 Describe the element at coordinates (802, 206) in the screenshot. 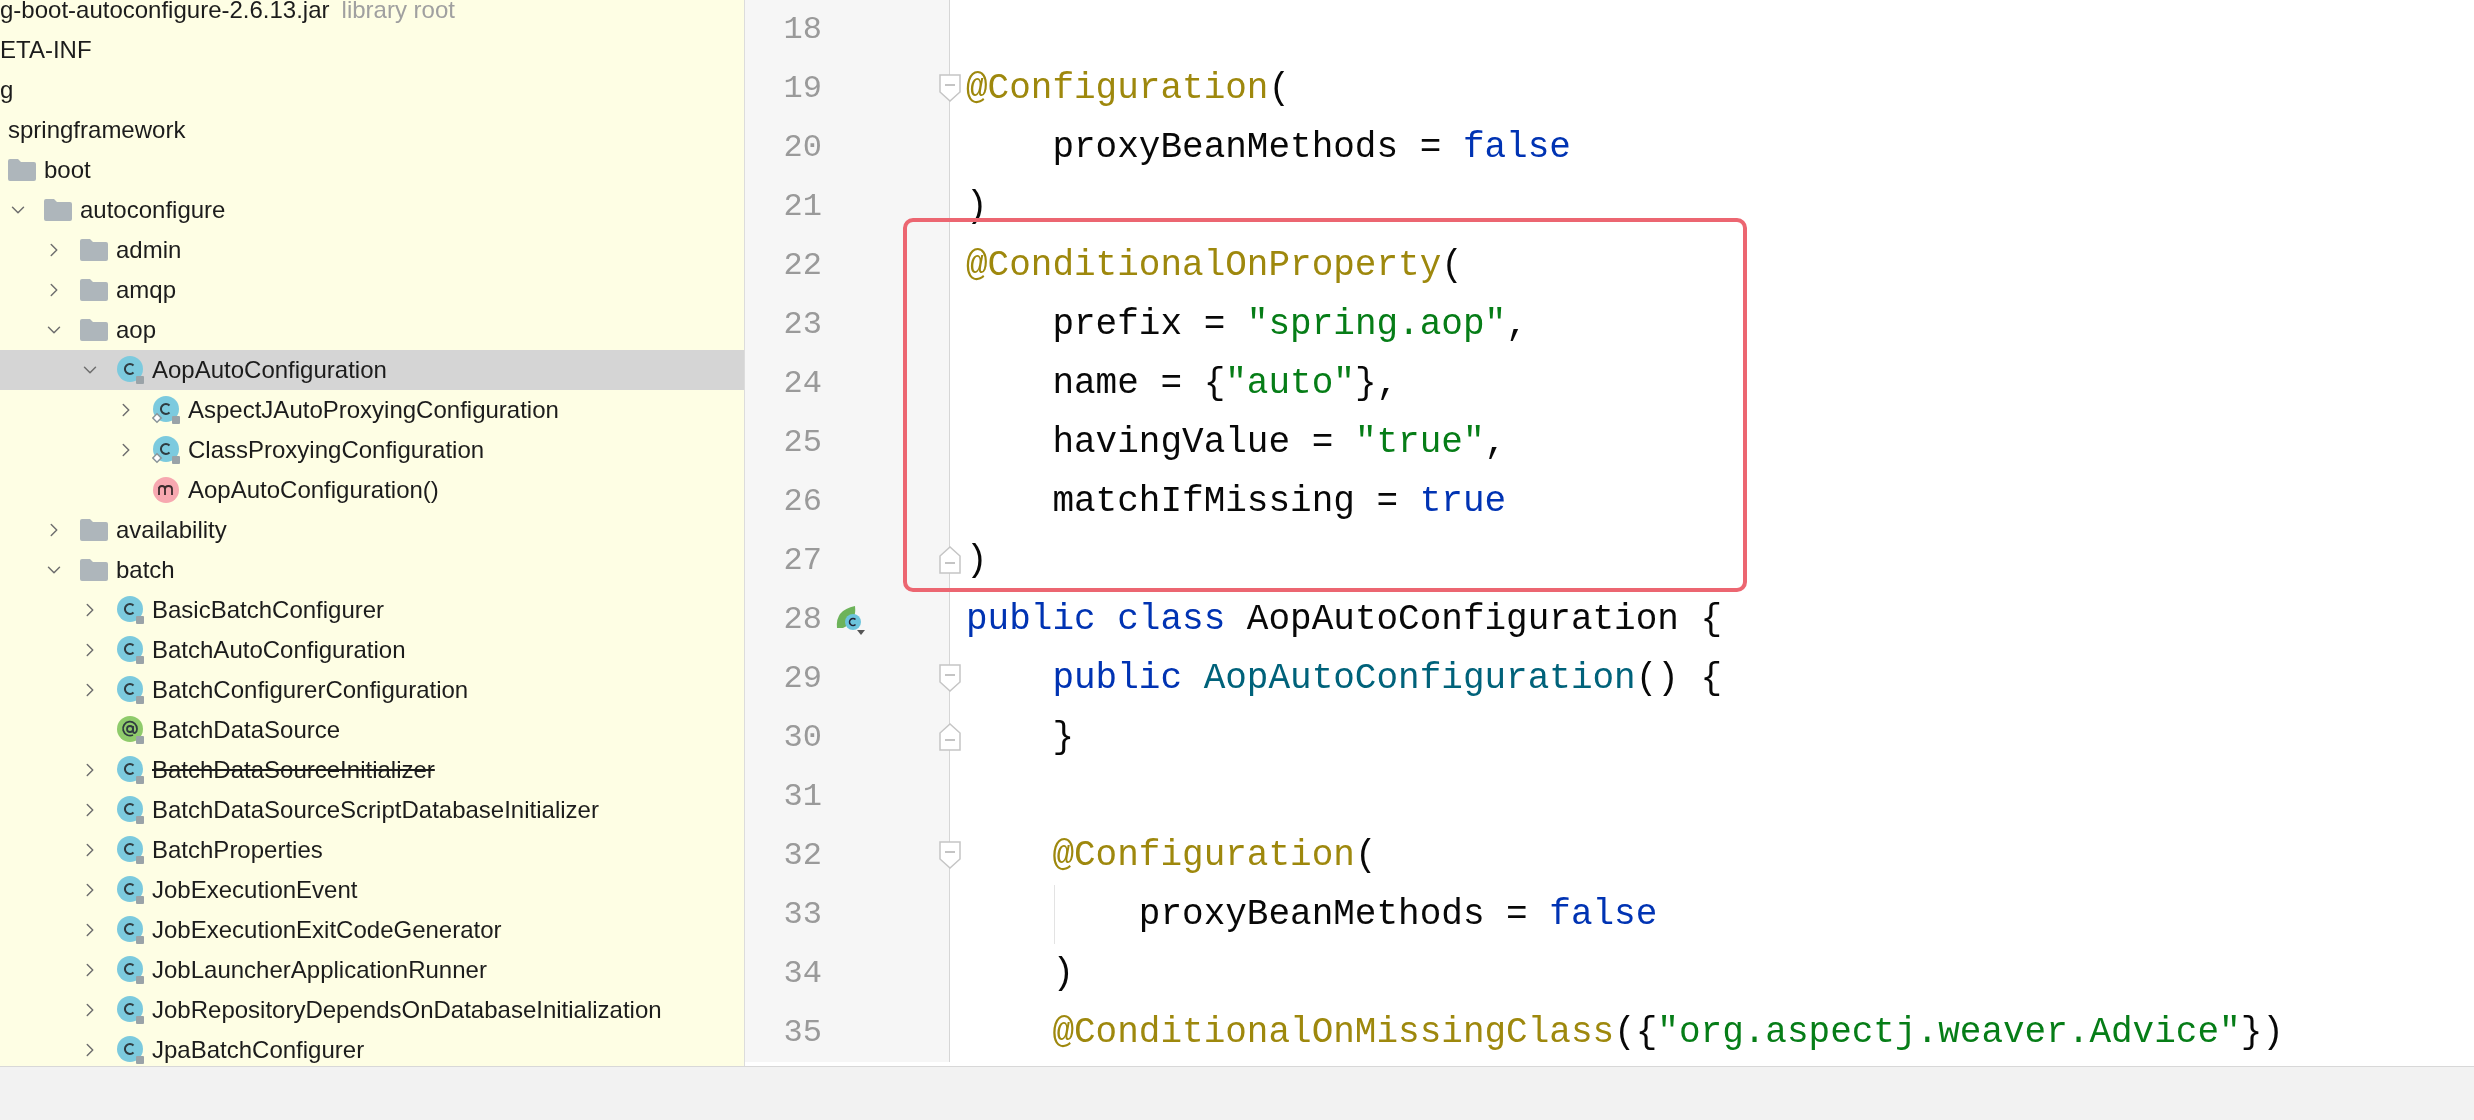

I see `line-number: 21` at that location.